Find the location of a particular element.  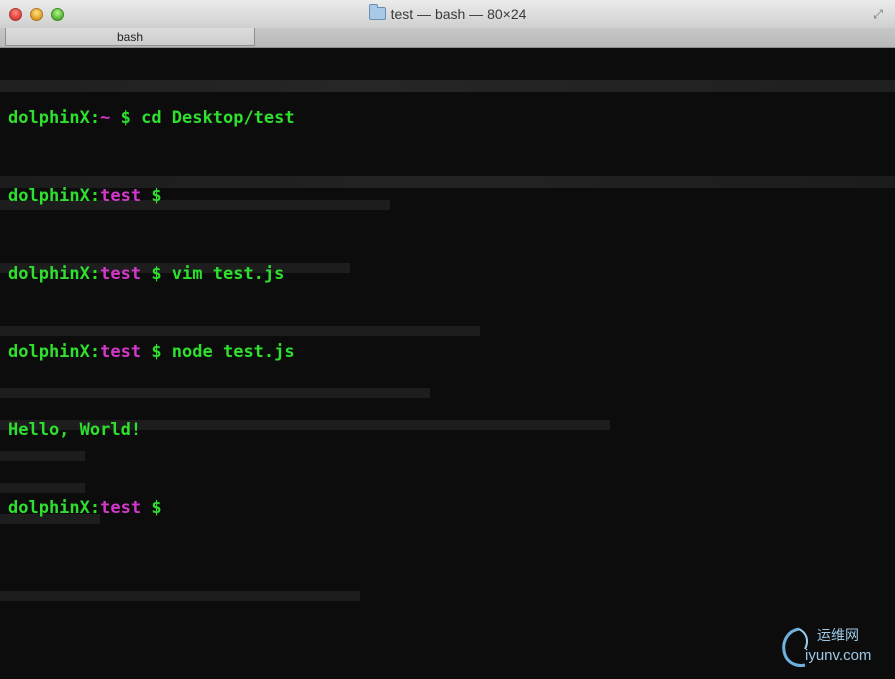

terminal-line: dolphinX:~ $ cd Desktop/test is located at coordinates (151, 118).